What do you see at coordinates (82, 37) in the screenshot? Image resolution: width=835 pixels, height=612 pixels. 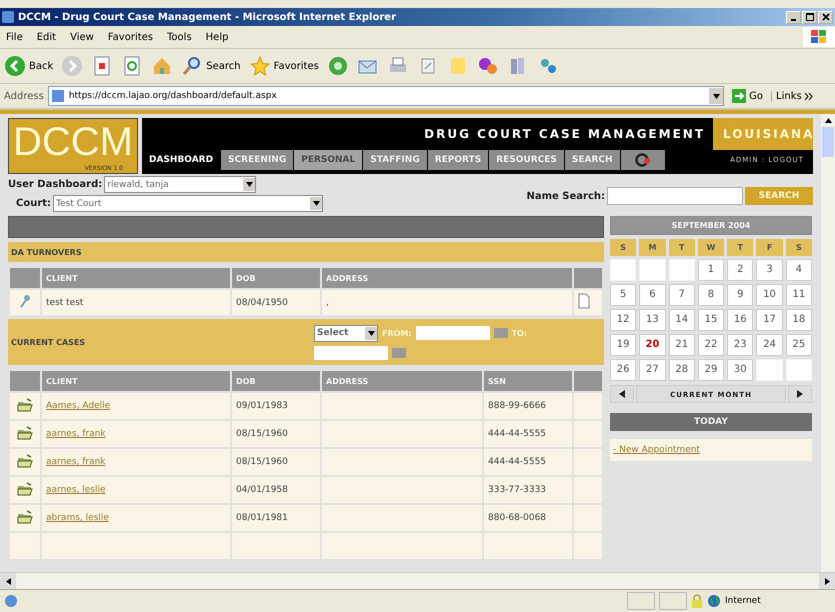 I see `menu-item: View` at bounding box center [82, 37].